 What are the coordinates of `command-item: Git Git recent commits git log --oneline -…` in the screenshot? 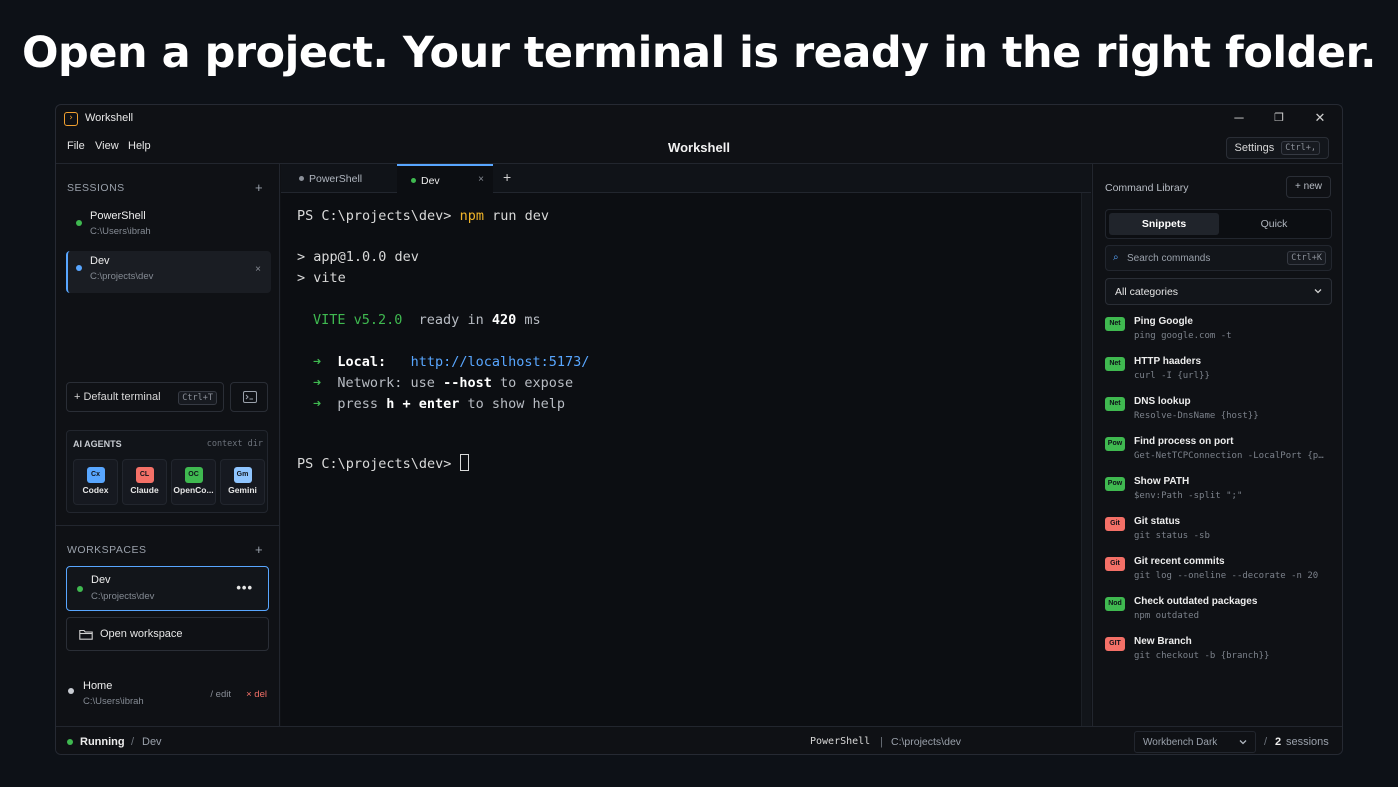 It's located at (1218, 573).